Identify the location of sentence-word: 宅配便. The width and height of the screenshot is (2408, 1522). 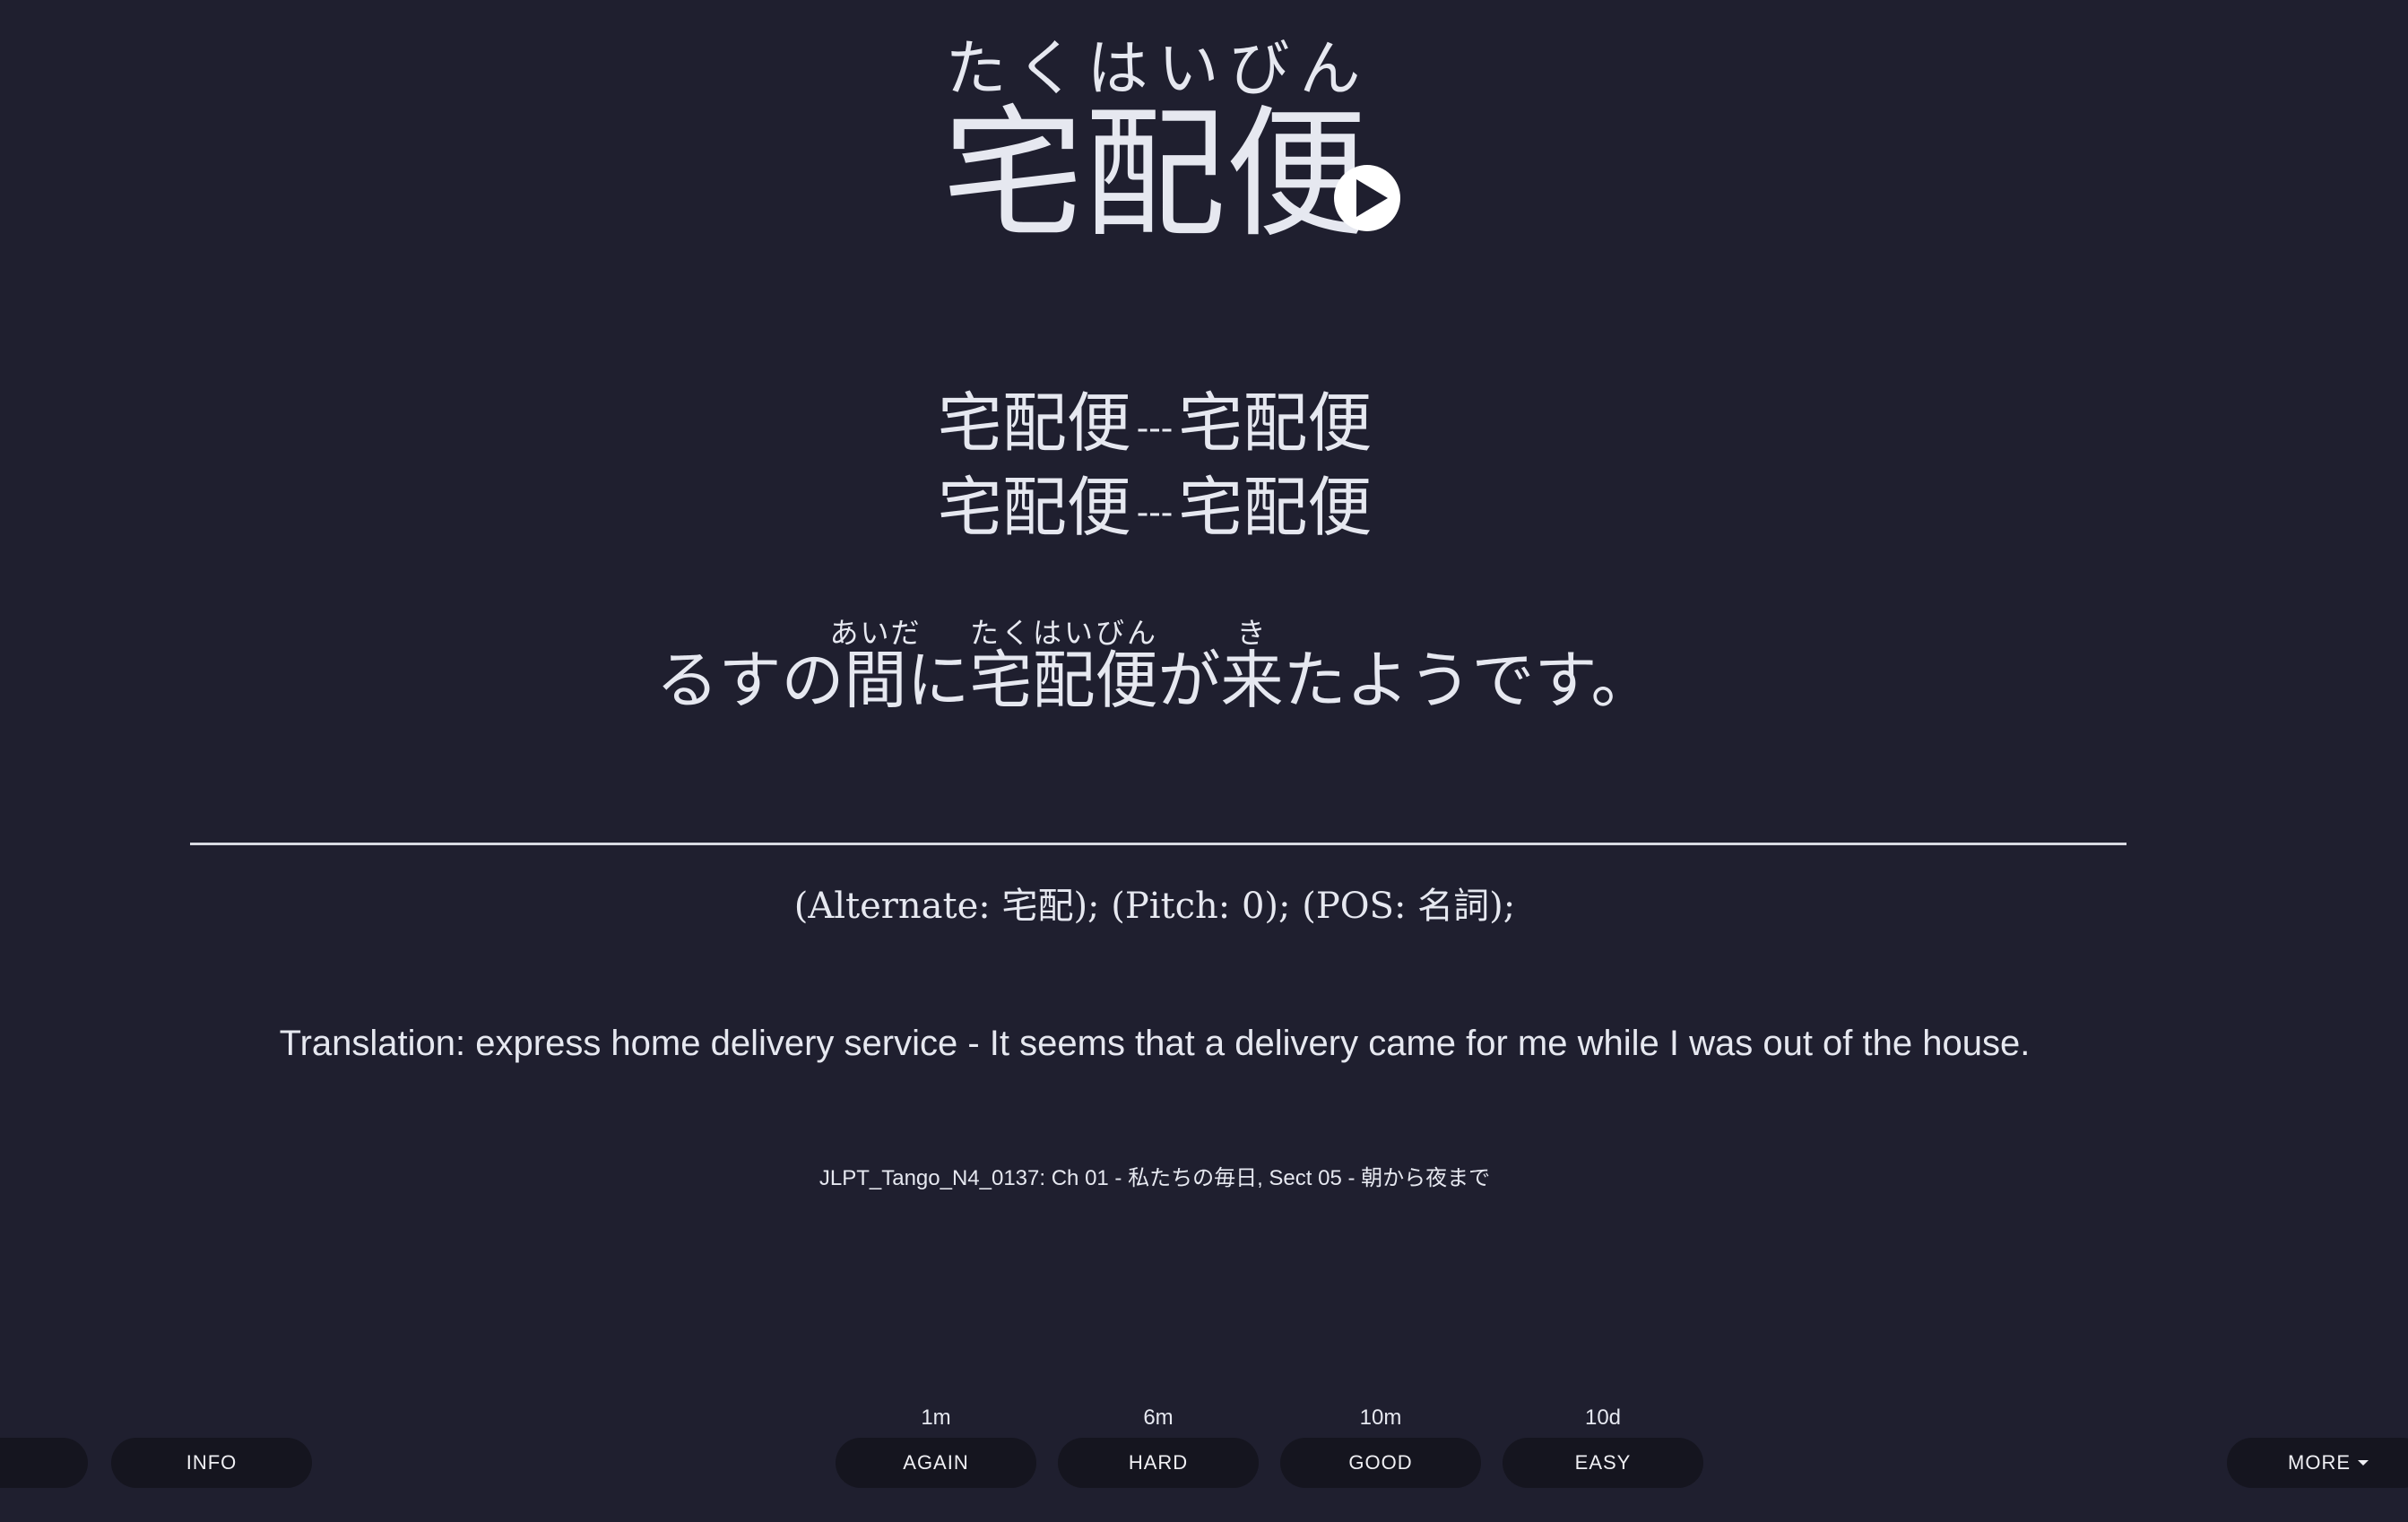
(1063, 680).